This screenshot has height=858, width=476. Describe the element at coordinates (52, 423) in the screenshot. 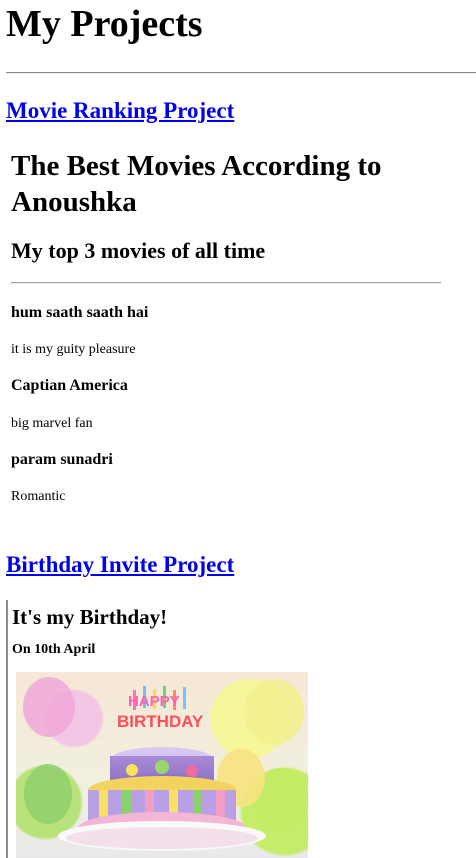

I see `movie-2-note: big marvel fan` at that location.